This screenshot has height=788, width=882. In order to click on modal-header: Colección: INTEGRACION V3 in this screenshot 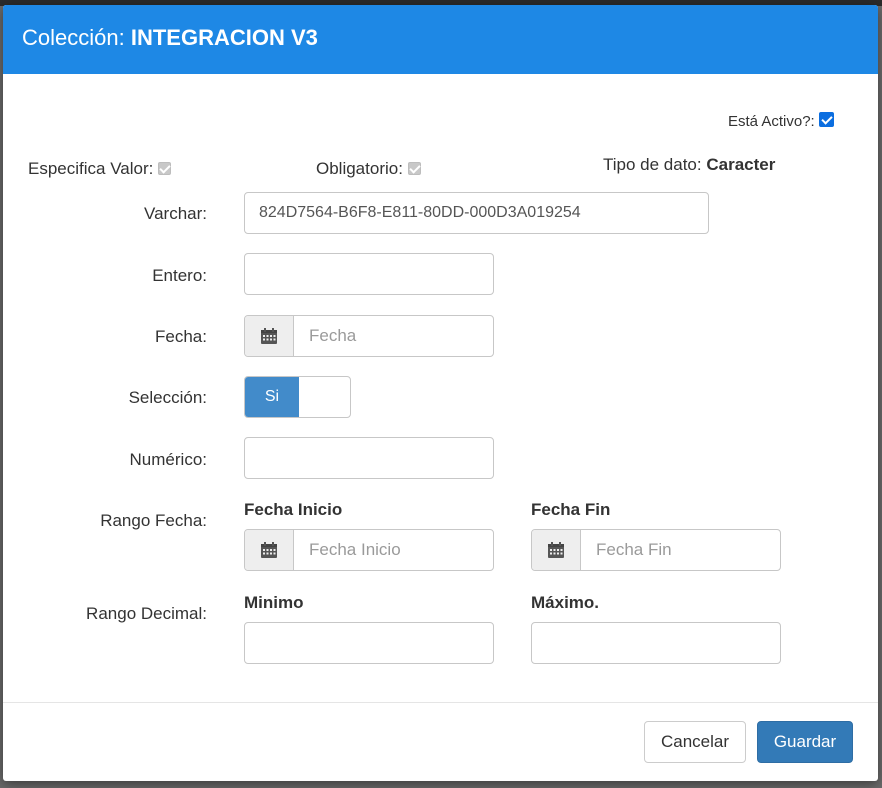, I will do `click(440, 39)`.